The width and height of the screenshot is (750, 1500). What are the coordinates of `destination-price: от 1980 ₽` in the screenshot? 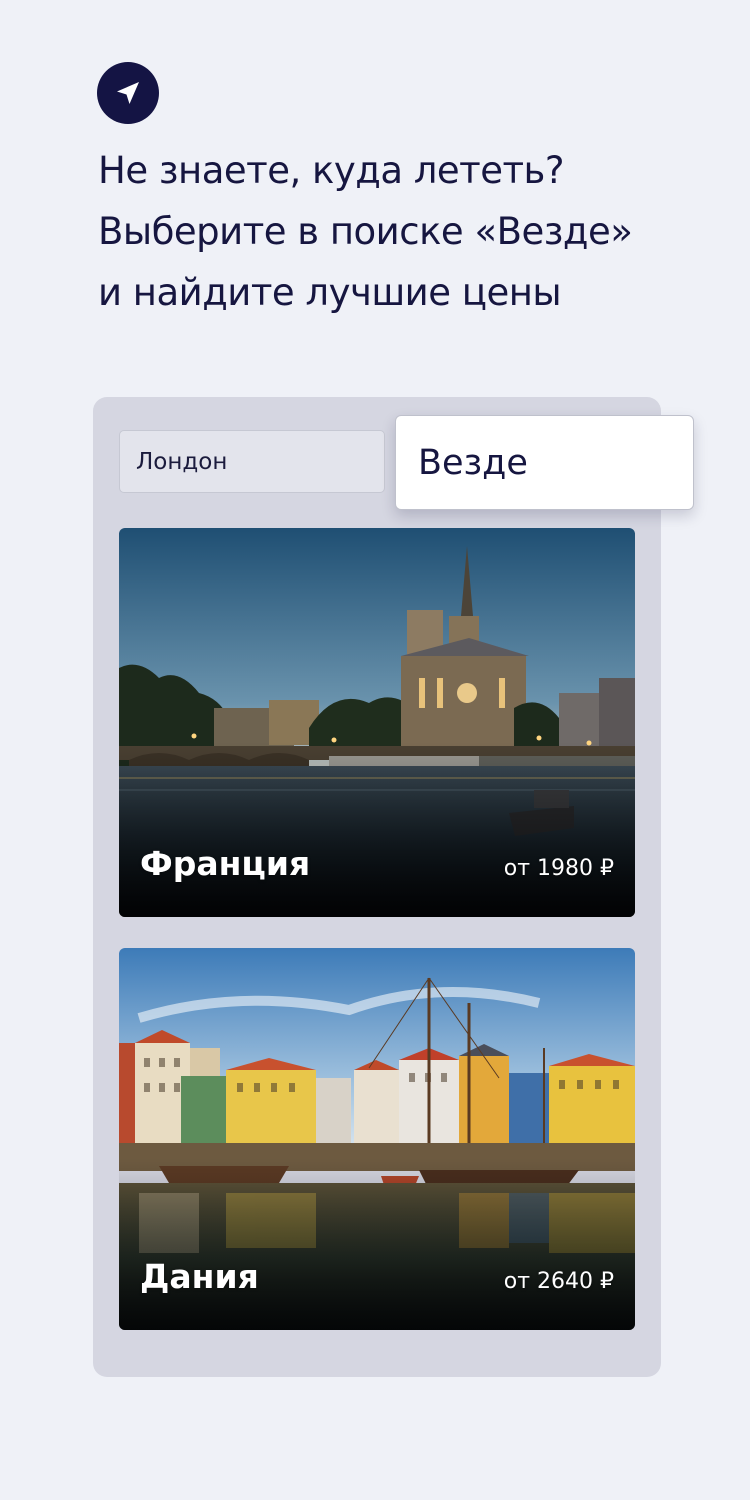 It's located at (558, 868).